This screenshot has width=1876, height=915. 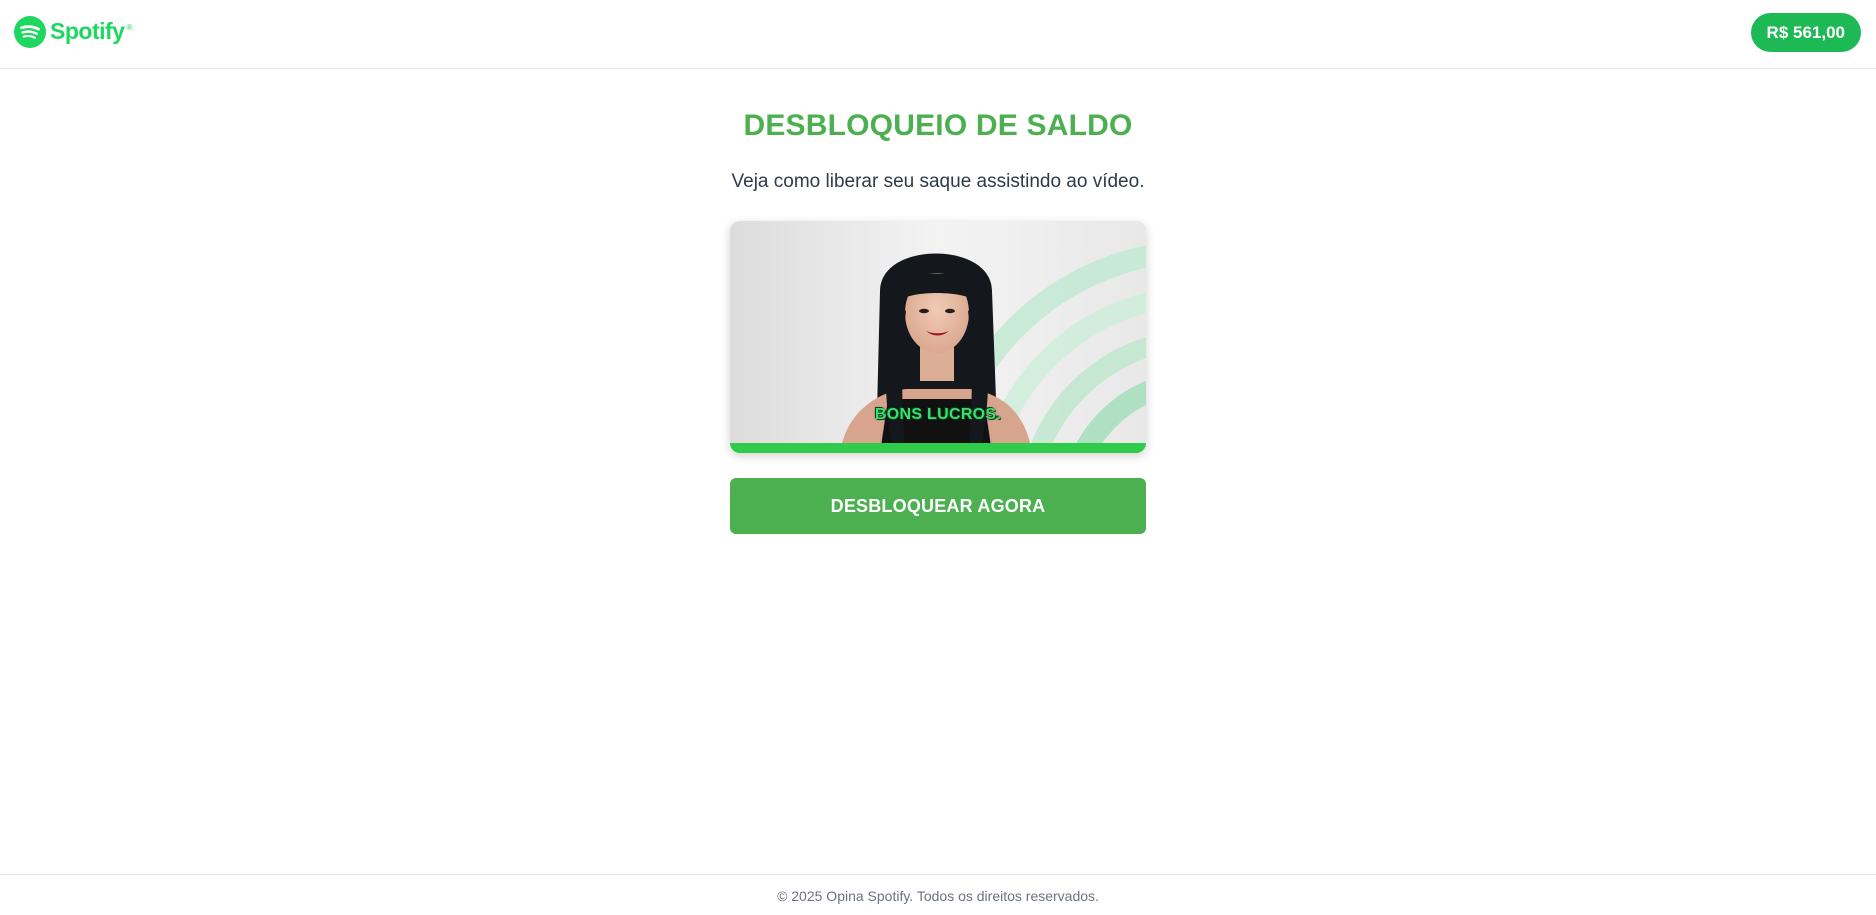 What do you see at coordinates (938, 337) in the screenshot?
I see `video-player: BONS LUCROS.` at bounding box center [938, 337].